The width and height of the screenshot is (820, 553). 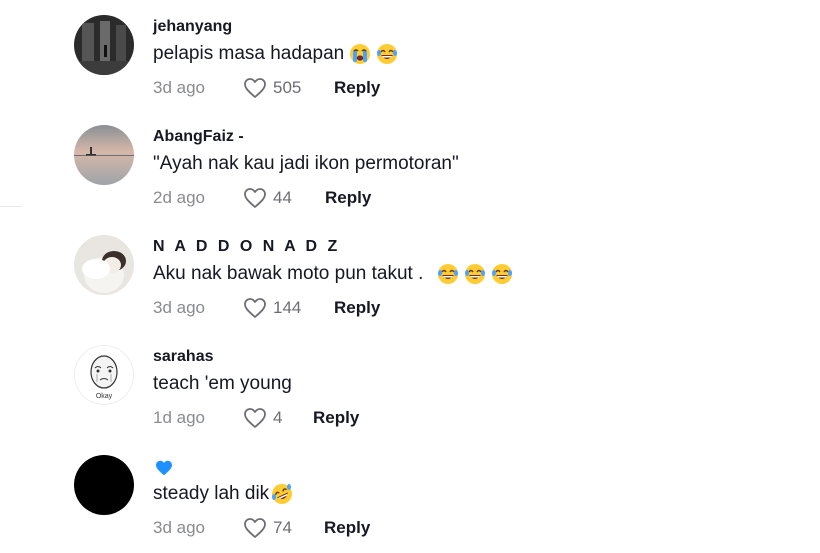 I want to click on comment-meta: 3d ago 505 Reply, so click(x=266, y=88).